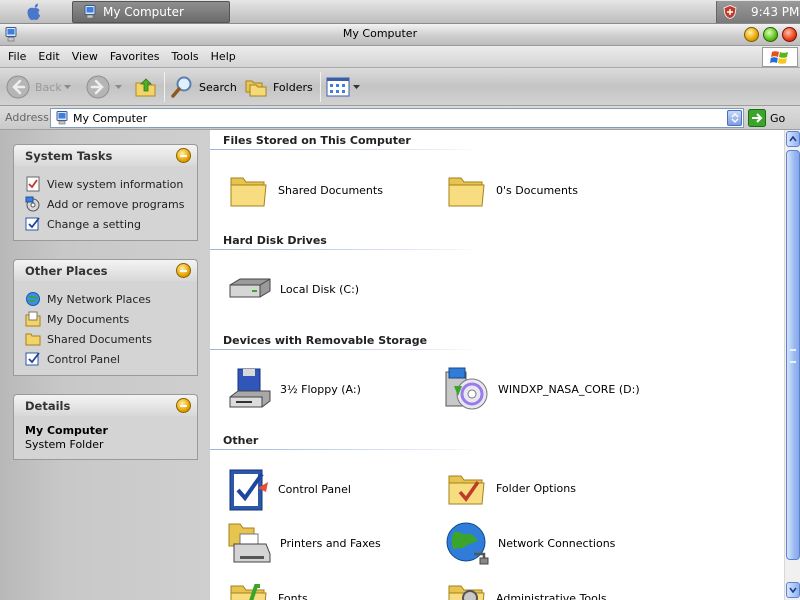 This screenshot has height=600, width=800. I want to click on address-label: Address, so click(27, 117).